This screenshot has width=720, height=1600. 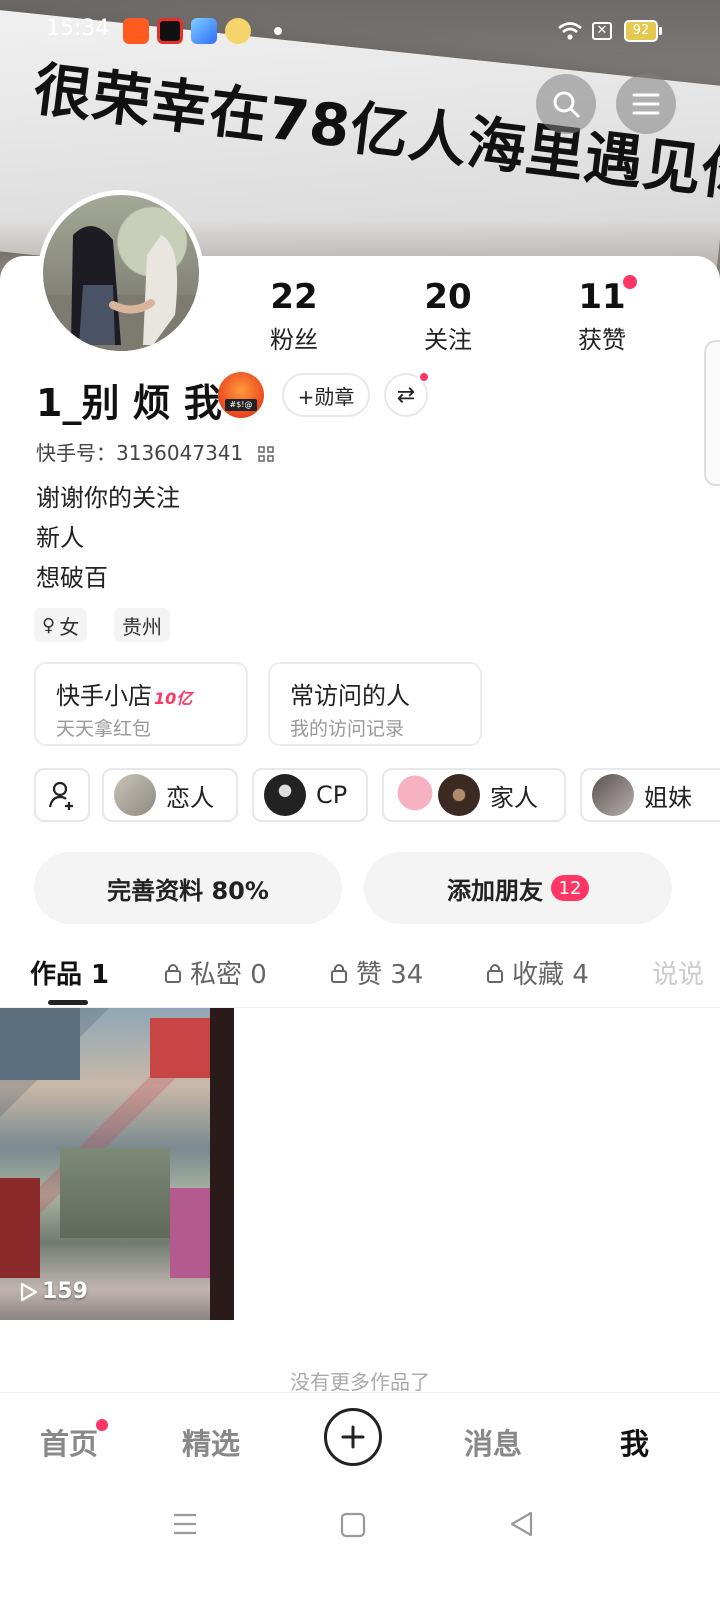 What do you see at coordinates (602, 340) in the screenshot?
I see `likes-label: 获赞` at bounding box center [602, 340].